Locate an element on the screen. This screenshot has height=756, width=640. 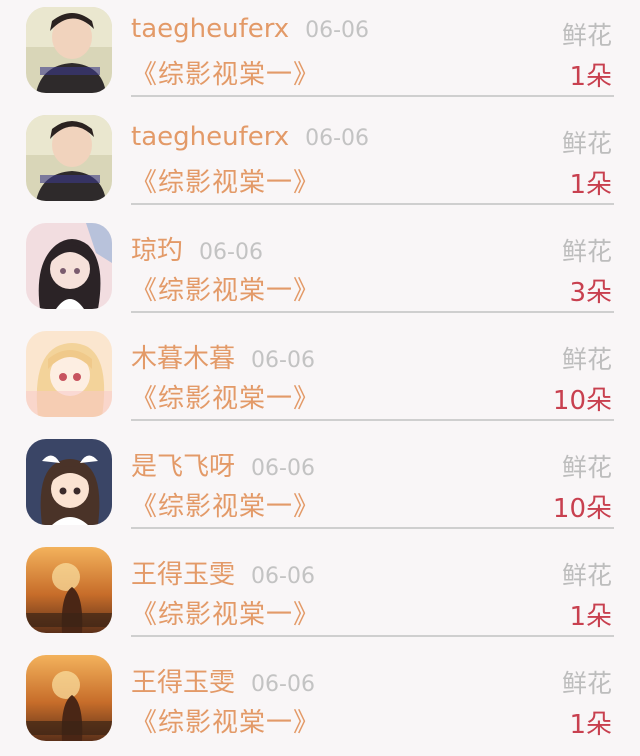
name-line: 琼玓 06-06 is located at coordinates (197, 248).